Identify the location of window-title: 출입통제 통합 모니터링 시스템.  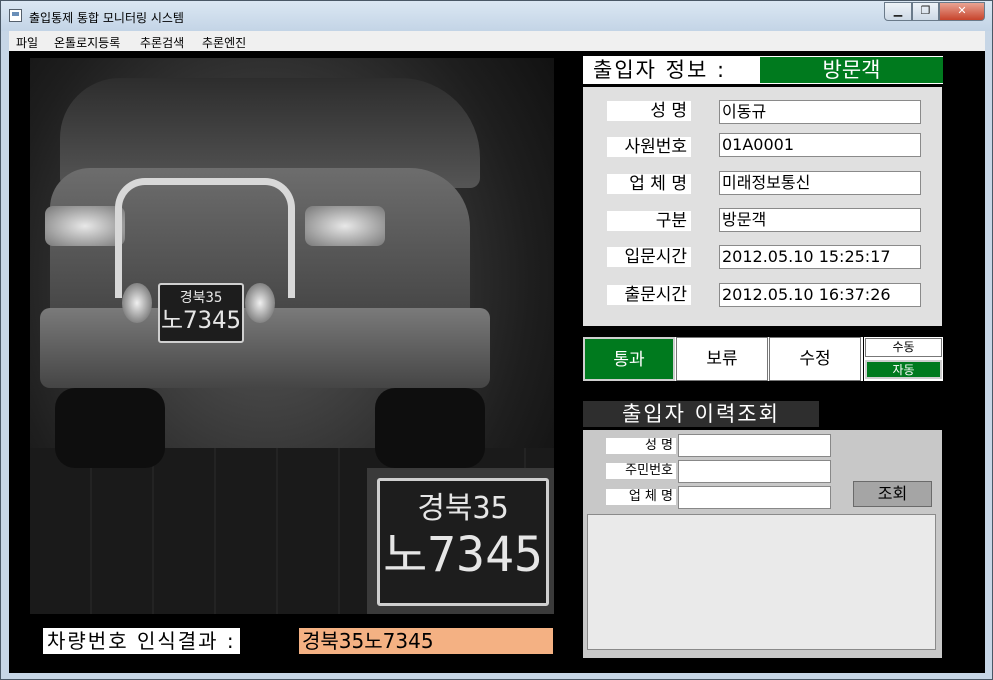
(106, 18).